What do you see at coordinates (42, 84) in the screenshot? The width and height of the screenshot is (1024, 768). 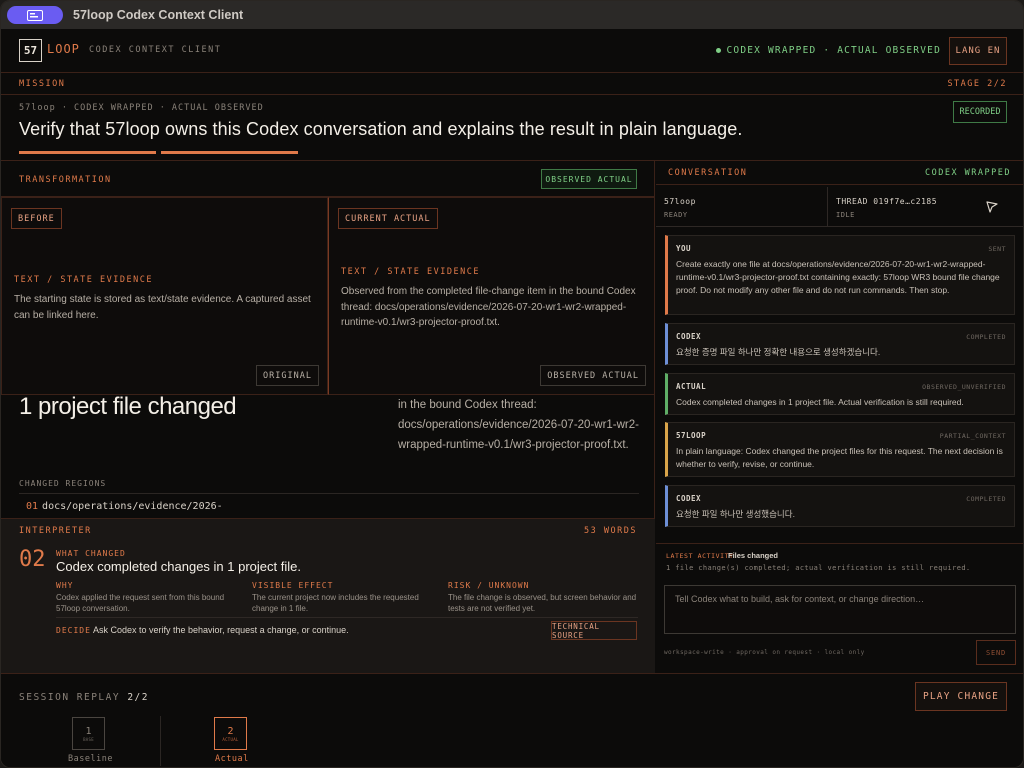 I see `mission-label: MISSION` at bounding box center [42, 84].